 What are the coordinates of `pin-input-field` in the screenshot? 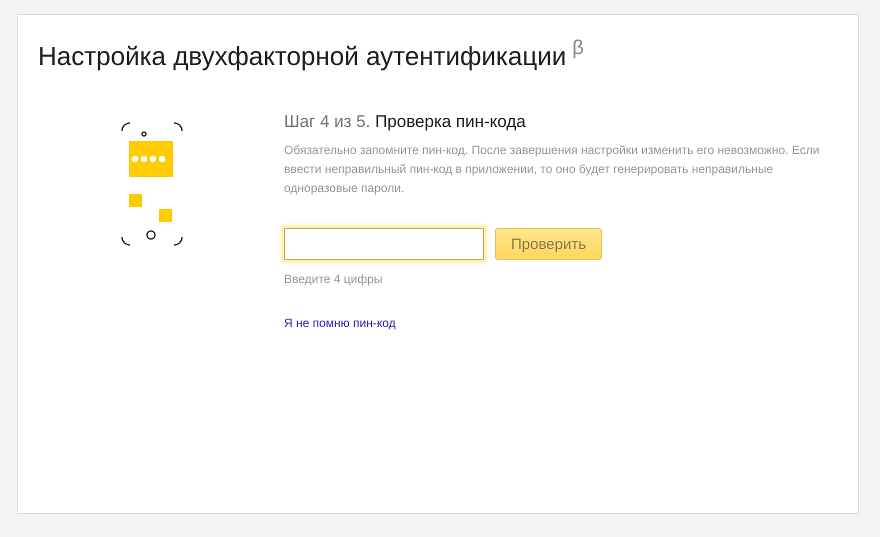 It's located at (384, 244).